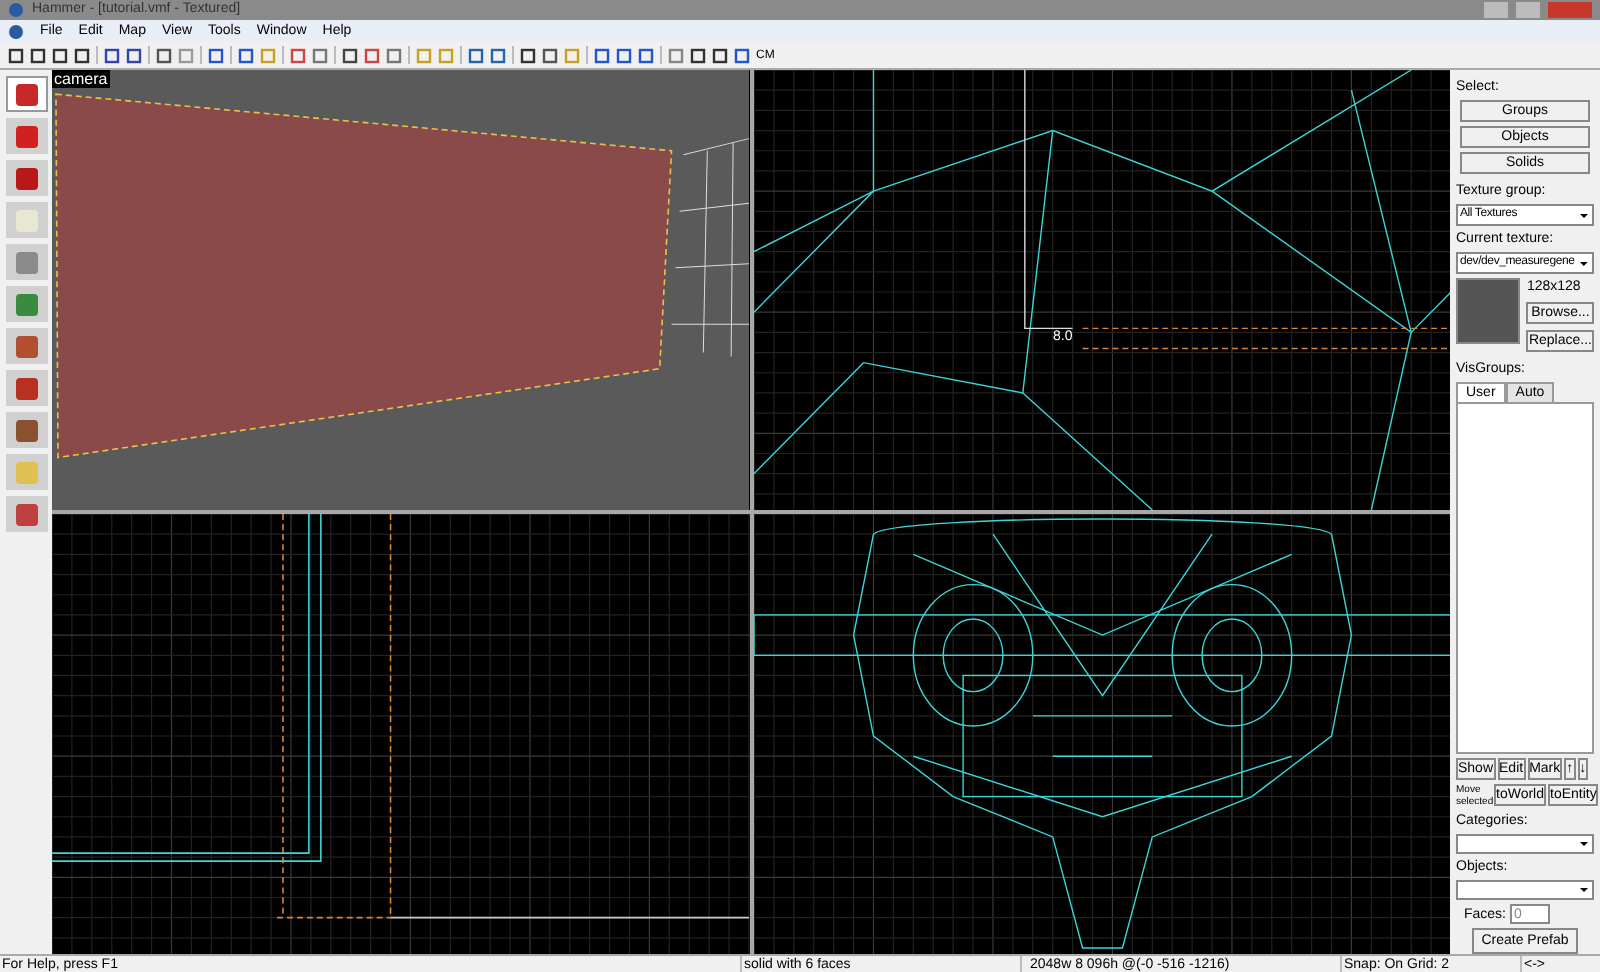  Describe the element at coordinates (1488, 311) in the screenshot. I see `texture-preview` at that location.